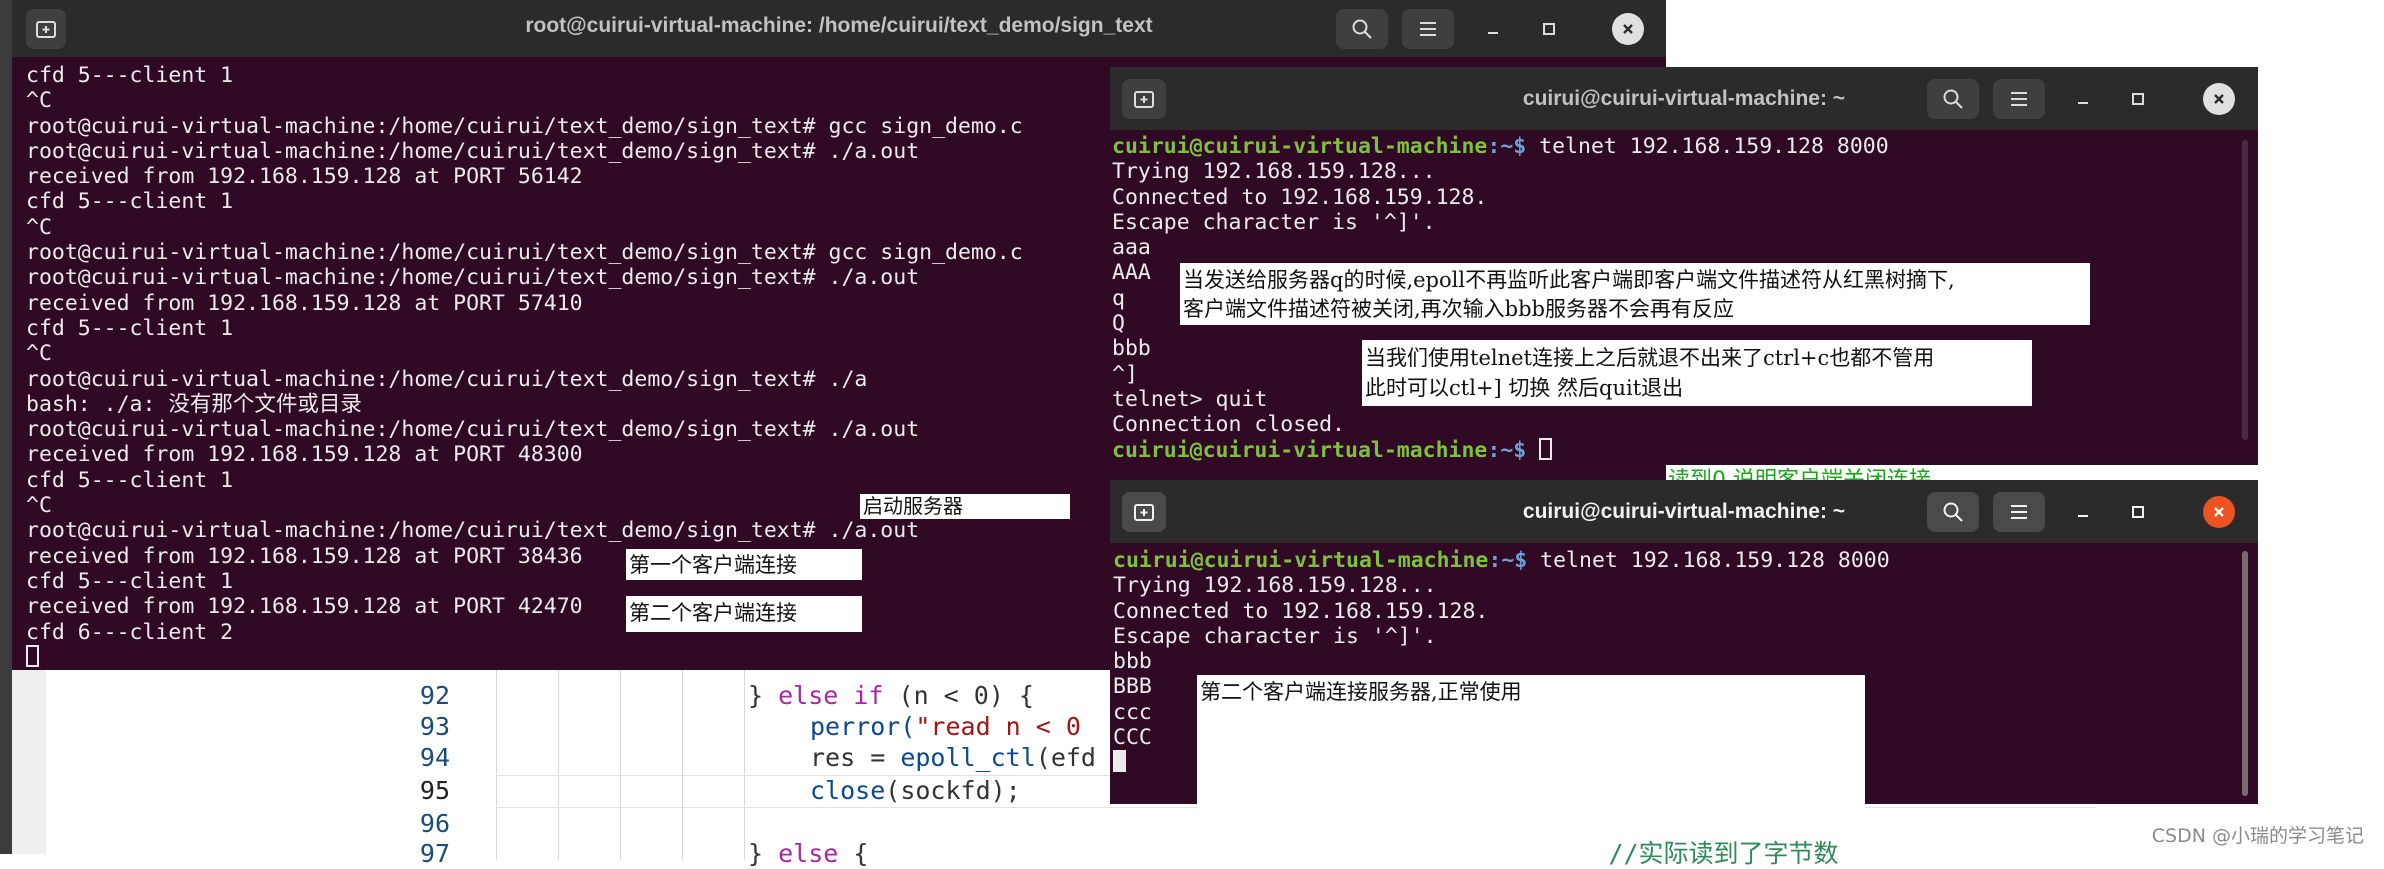 This screenshot has width=2384, height=869. Describe the element at coordinates (1118, 324) in the screenshot. I see `terminal-line: Q` at that location.